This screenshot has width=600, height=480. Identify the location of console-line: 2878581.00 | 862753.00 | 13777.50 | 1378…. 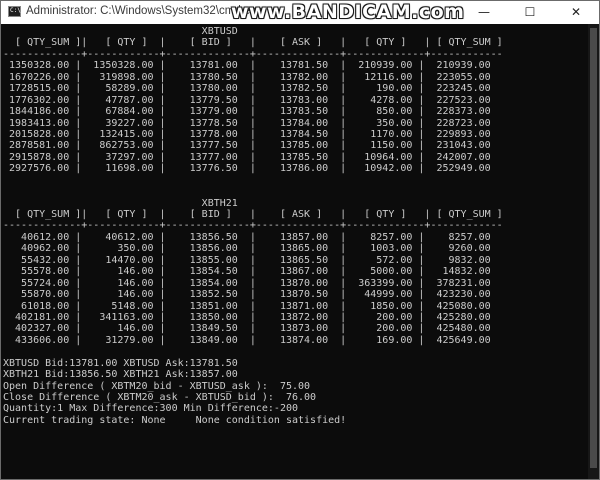
(247, 146).